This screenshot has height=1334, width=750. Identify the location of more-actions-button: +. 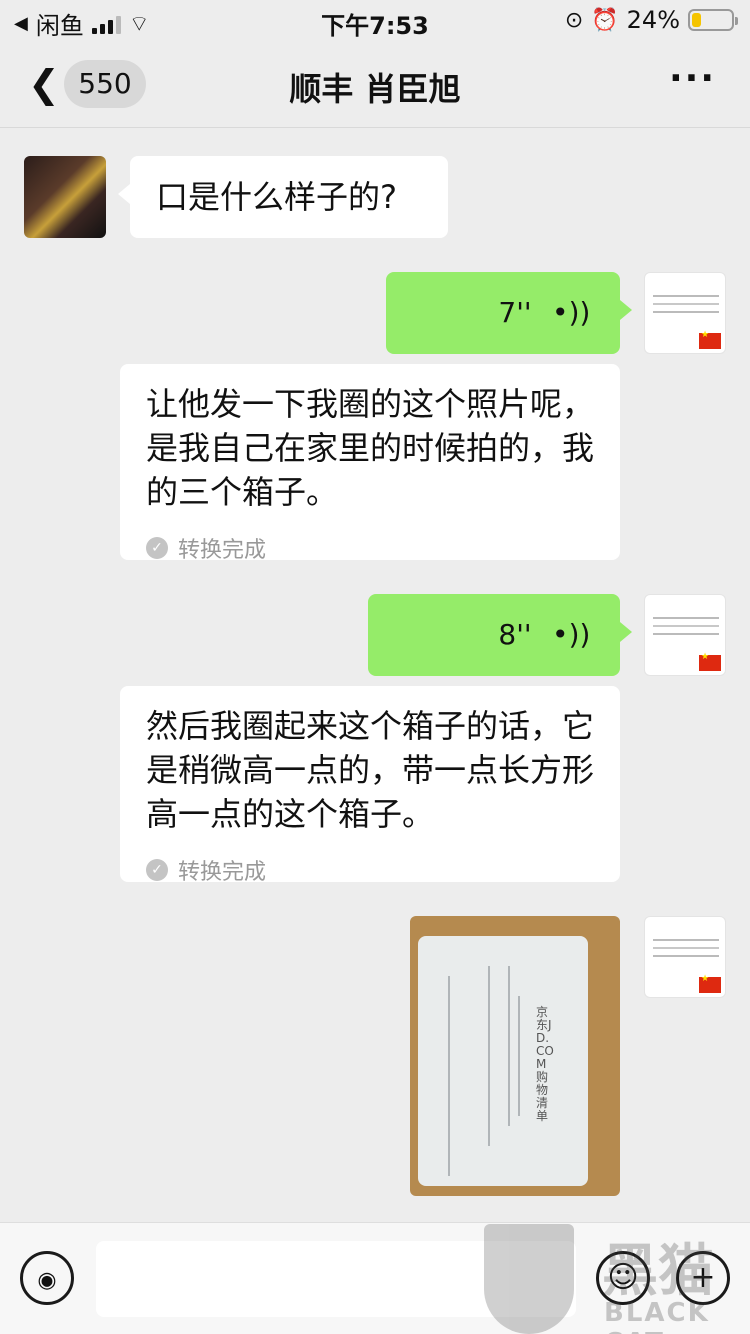
(703, 1278).